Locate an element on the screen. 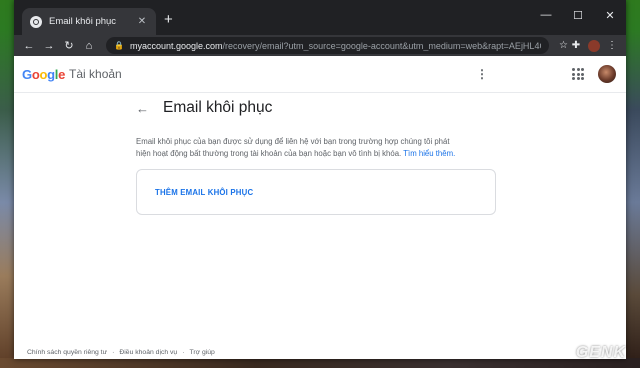 Image resolution: width=640 pixels, height=368 pixels. minimize-icon: — is located at coordinates (546, 15).